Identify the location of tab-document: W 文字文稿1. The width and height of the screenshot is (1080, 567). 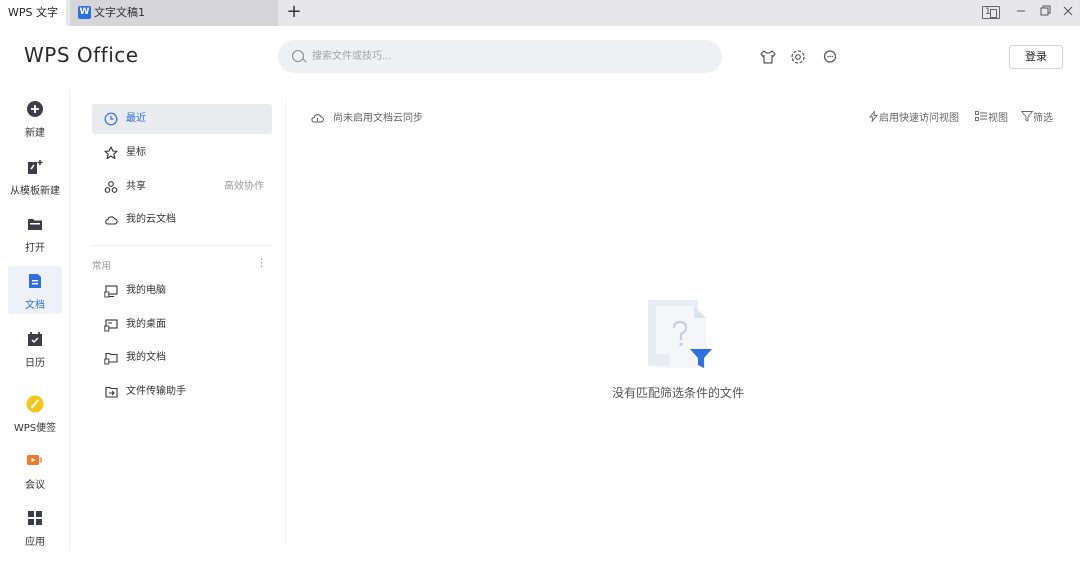
(174, 13).